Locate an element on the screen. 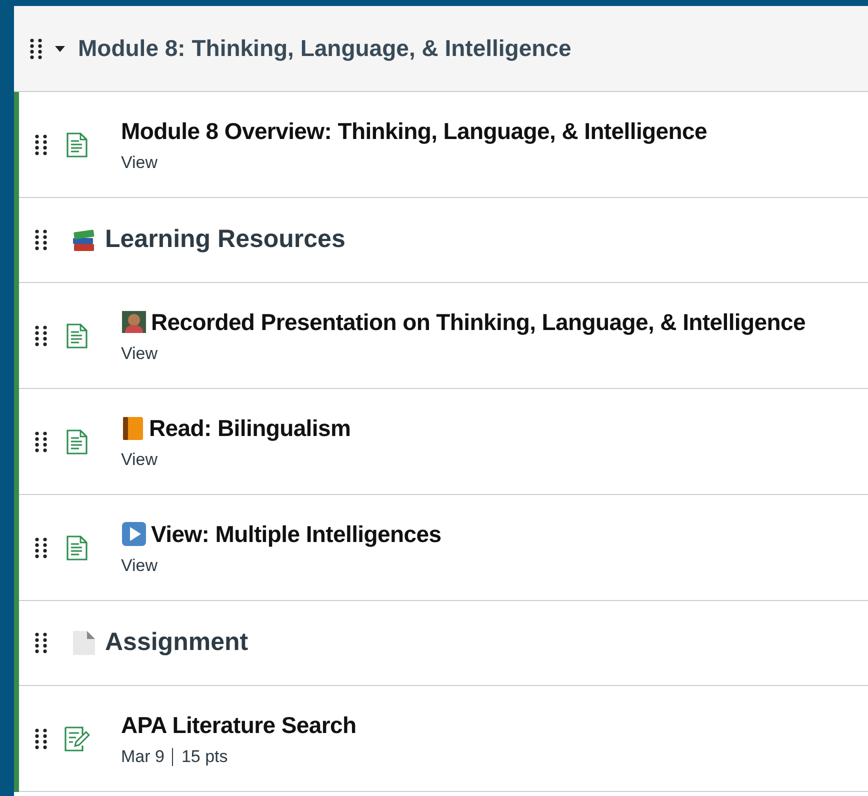 This screenshot has height=796, width=868. item-title-link: Read: Bilingualism is located at coordinates (250, 427).